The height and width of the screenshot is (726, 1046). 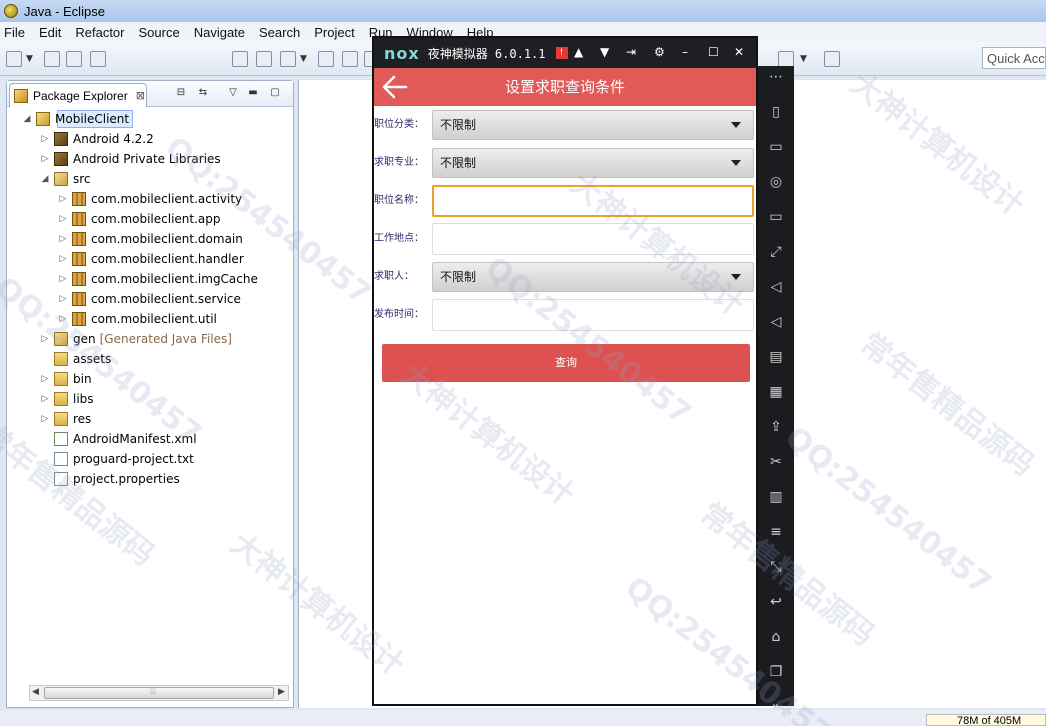 I want to click on volume-down-icon: ◁, so click(x=776, y=322).